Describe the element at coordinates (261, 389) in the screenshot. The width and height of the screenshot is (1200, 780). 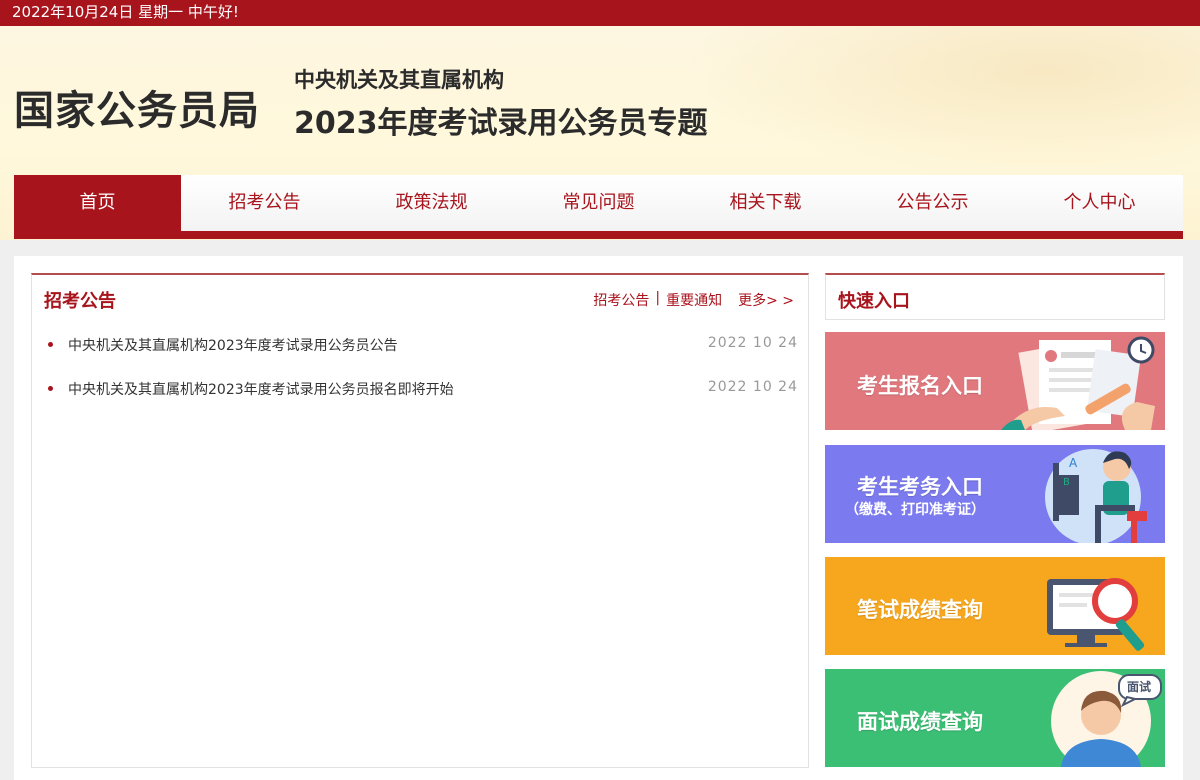
I see `notice-title: 中央机关及其直属机构2023年度考试录用公务员报名即将开始` at that location.